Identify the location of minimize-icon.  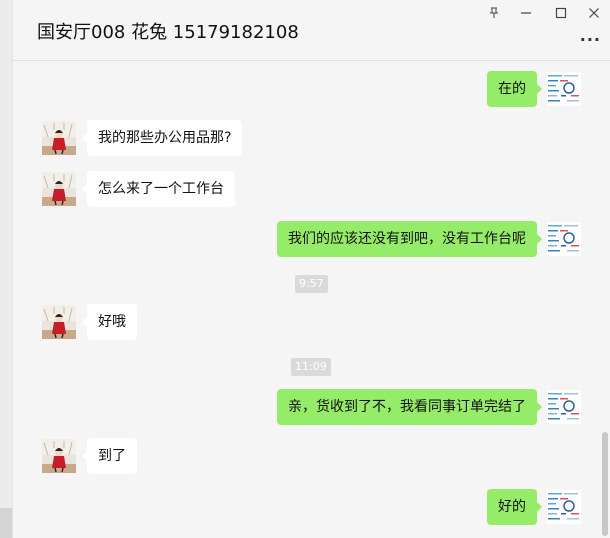
(526, 13).